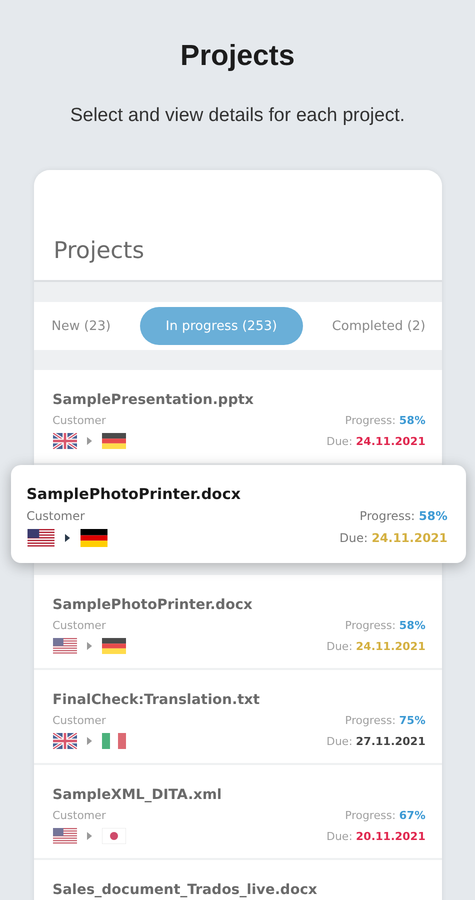 The height and width of the screenshot is (900, 475). What do you see at coordinates (99, 251) in the screenshot?
I see `app-title: Projects` at bounding box center [99, 251].